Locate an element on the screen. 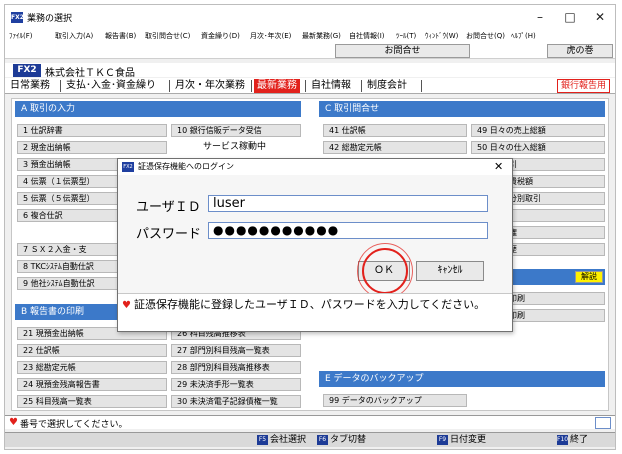 This screenshot has width=622, height=454. f10-exit: F10 終了 is located at coordinates (572, 440).